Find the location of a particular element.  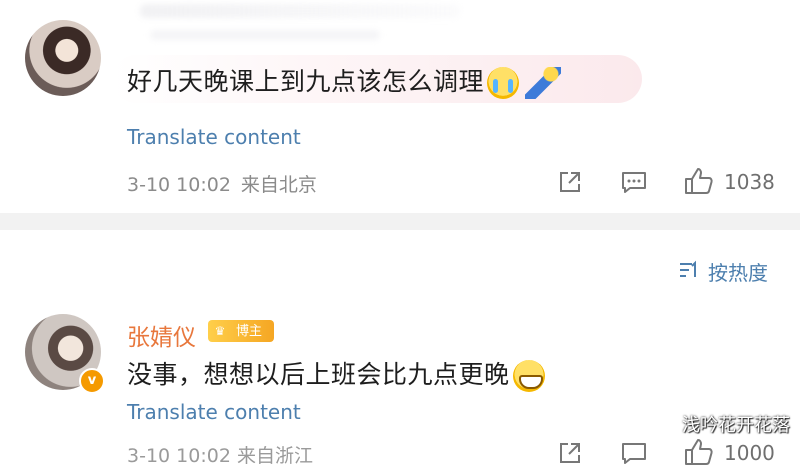

username: 张婧仪 is located at coordinates (161, 335).